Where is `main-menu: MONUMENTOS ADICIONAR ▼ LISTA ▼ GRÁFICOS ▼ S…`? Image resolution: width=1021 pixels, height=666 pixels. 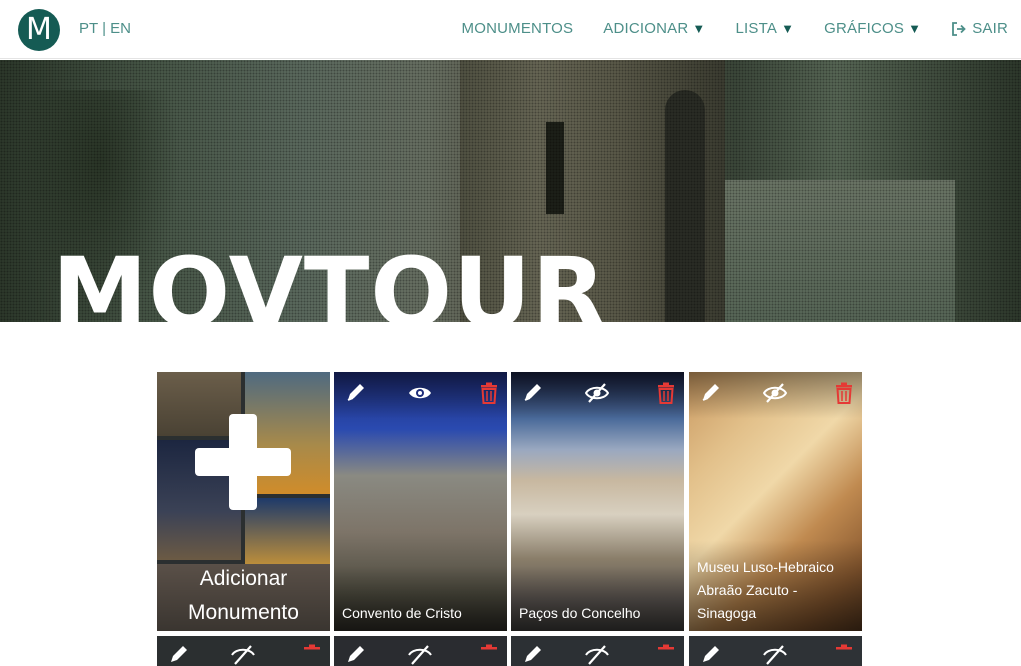 main-menu: MONUMENTOS ADICIONAR ▼ LISTA ▼ GRÁFICOS ▼ S… is located at coordinates (720, 28).